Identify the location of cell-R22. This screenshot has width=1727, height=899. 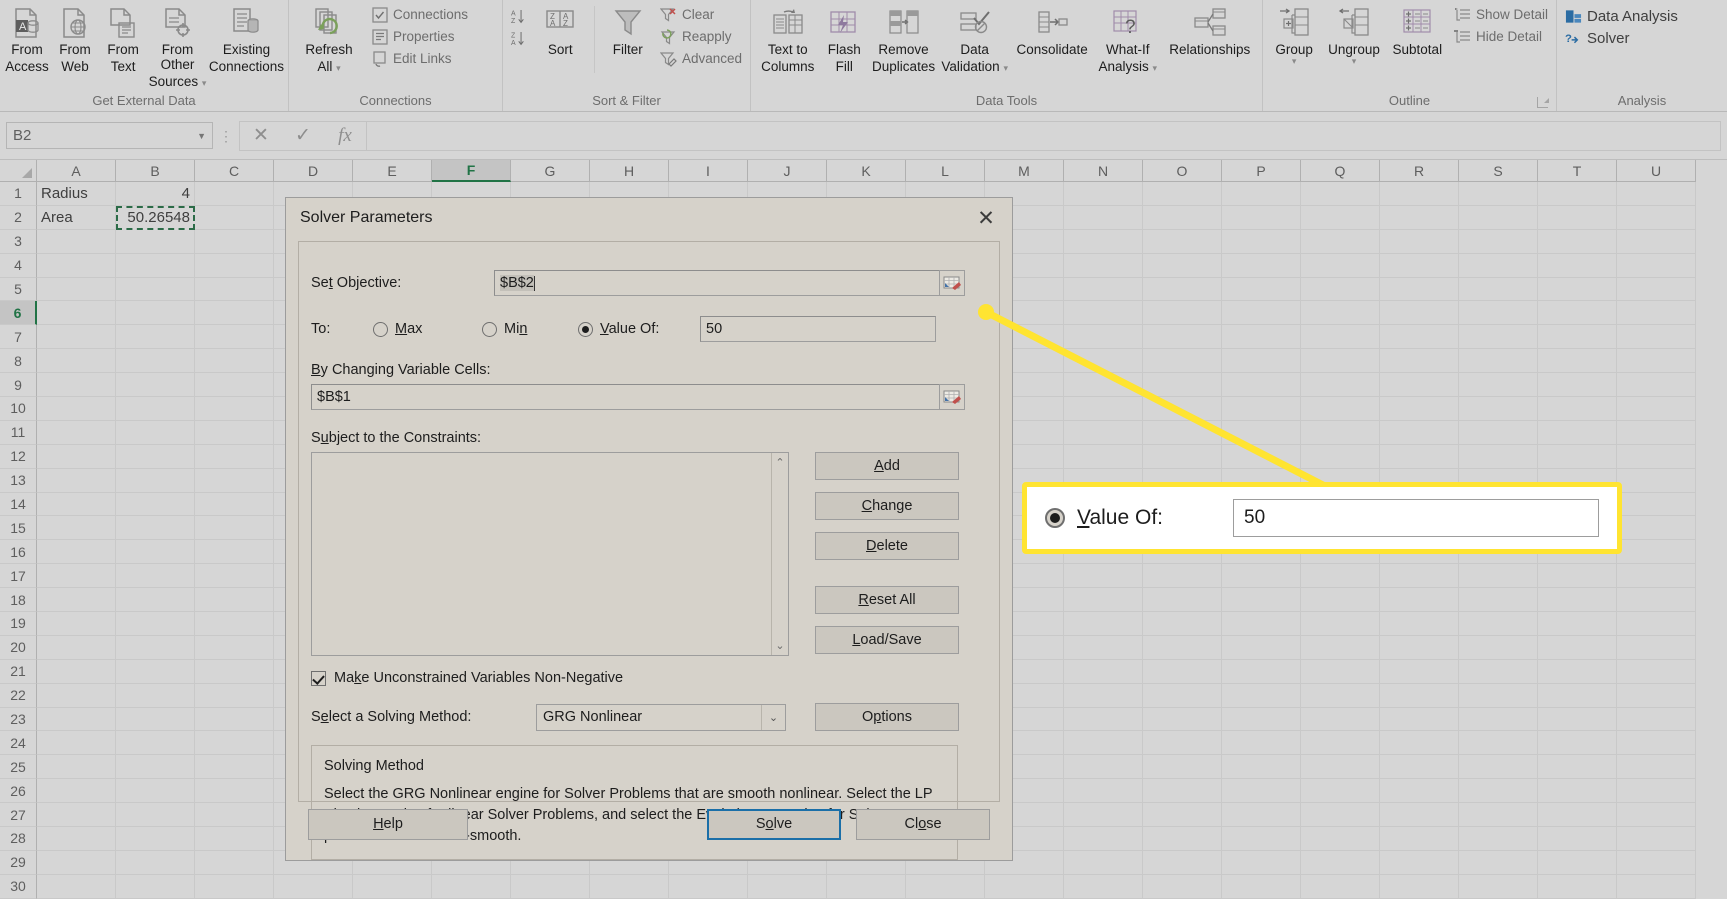
(1419, 695).